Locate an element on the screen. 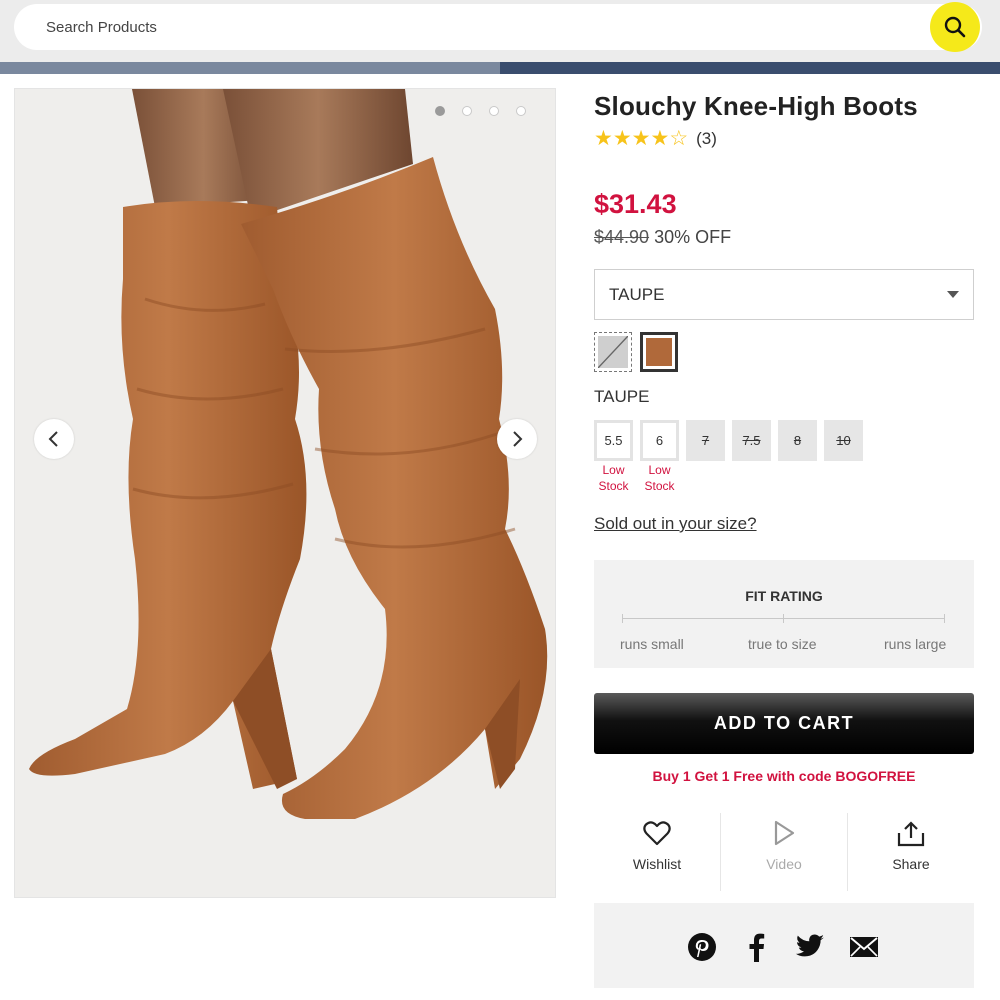 The height and width of the screenshot is (1000, 1000). product-actions: Wishlist Video Share is located at coordinates (784, 852).